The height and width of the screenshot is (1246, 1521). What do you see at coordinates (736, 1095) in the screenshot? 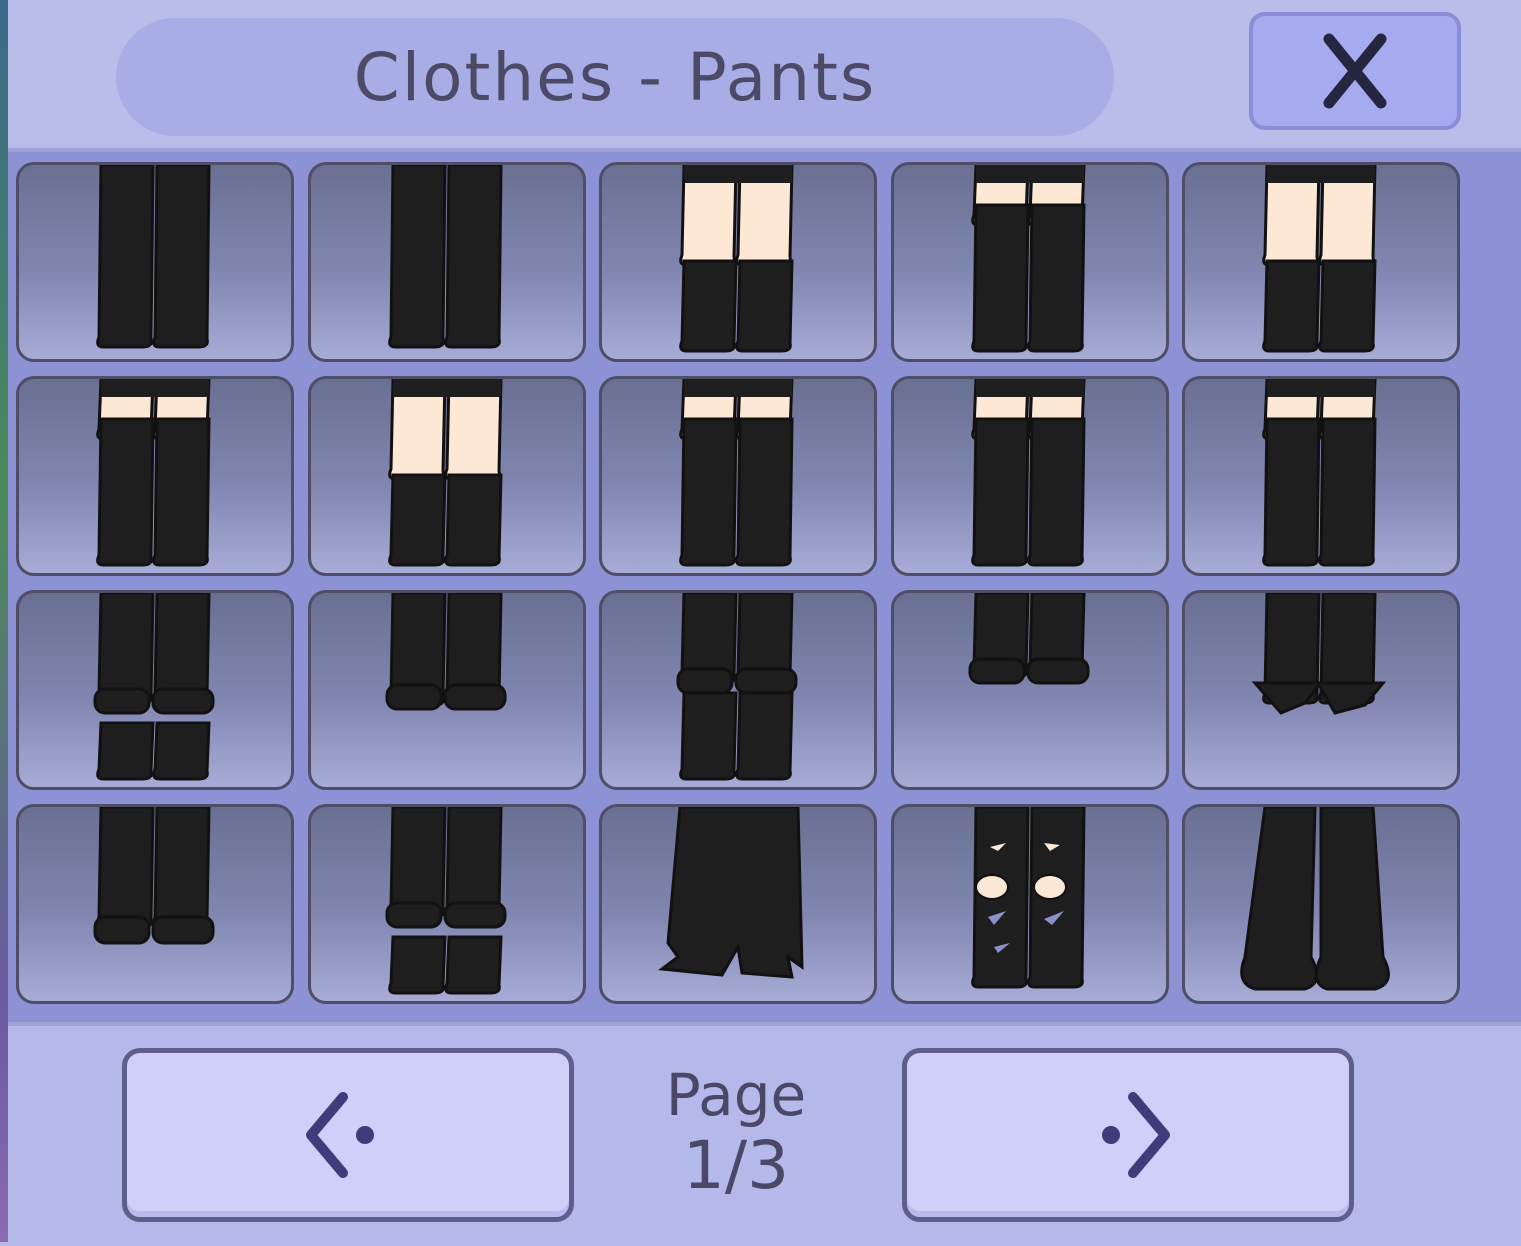
I see `page-label: Page` at bounding box center [736, 1095].